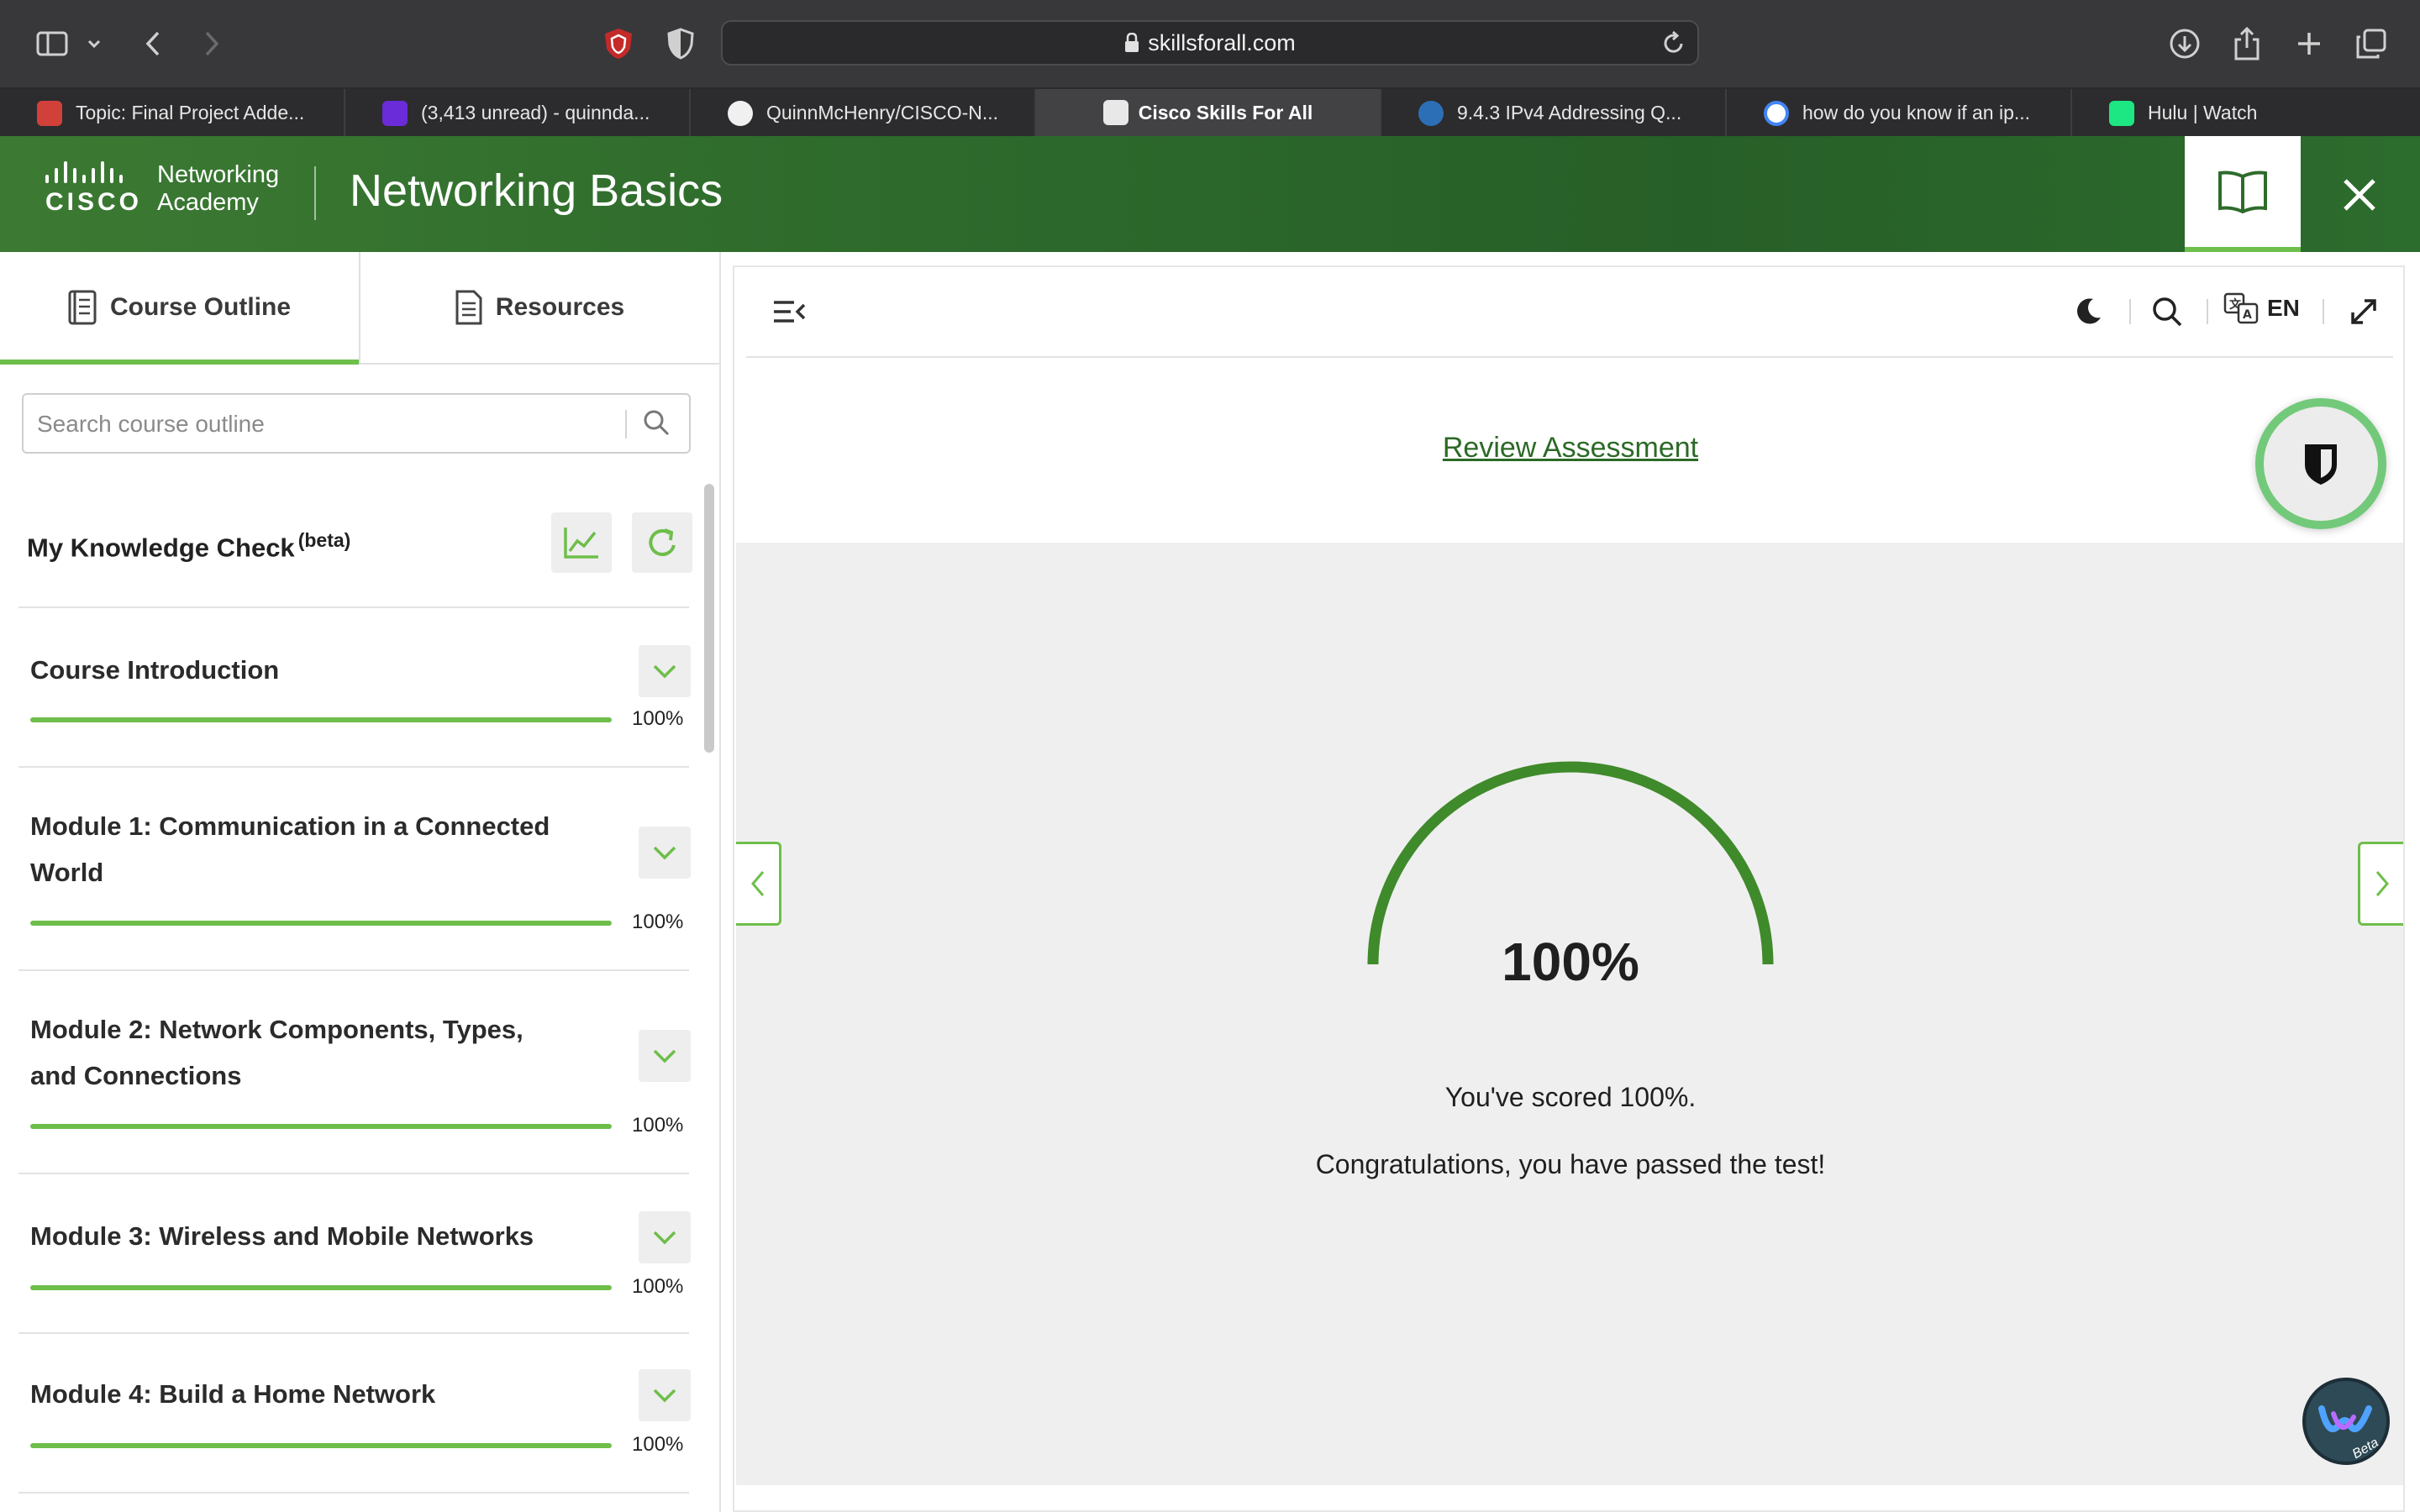 This screenshot has width=2420, height=1512. I want to click on browser-tab: Hulu | Watch, so click(2244, 112).